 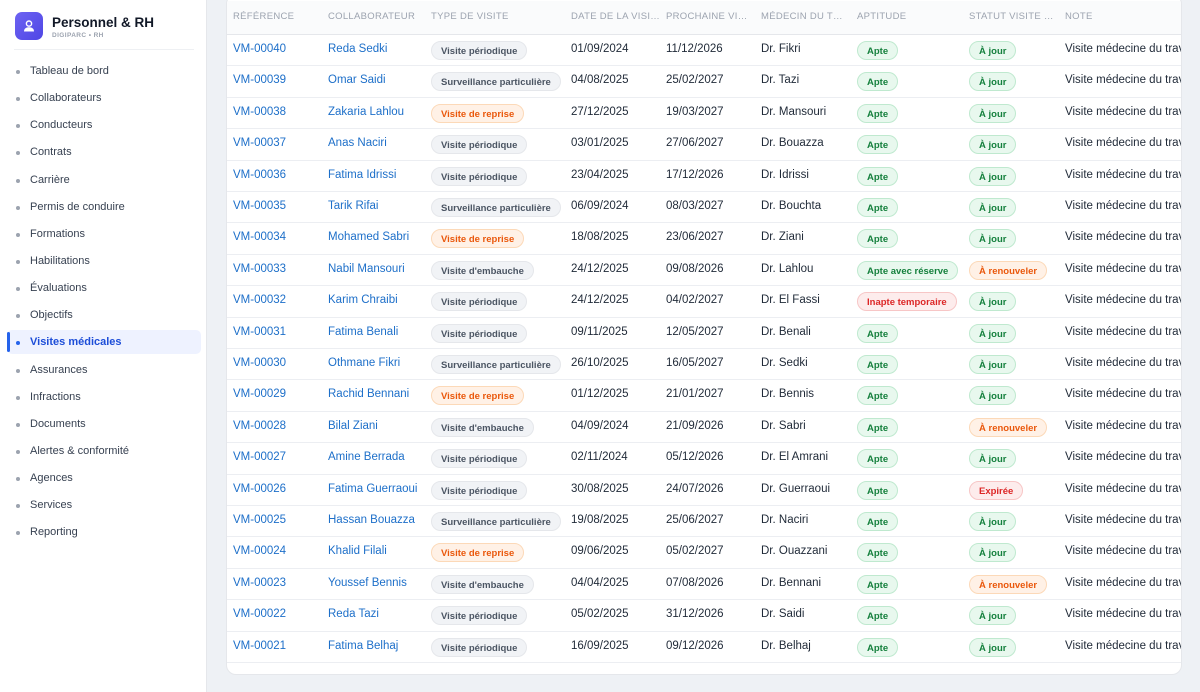 What do you see at coordinates (259, 175) in the screenshot?
I see `reference-link: VM-00036` at bounding box center [259, 175].